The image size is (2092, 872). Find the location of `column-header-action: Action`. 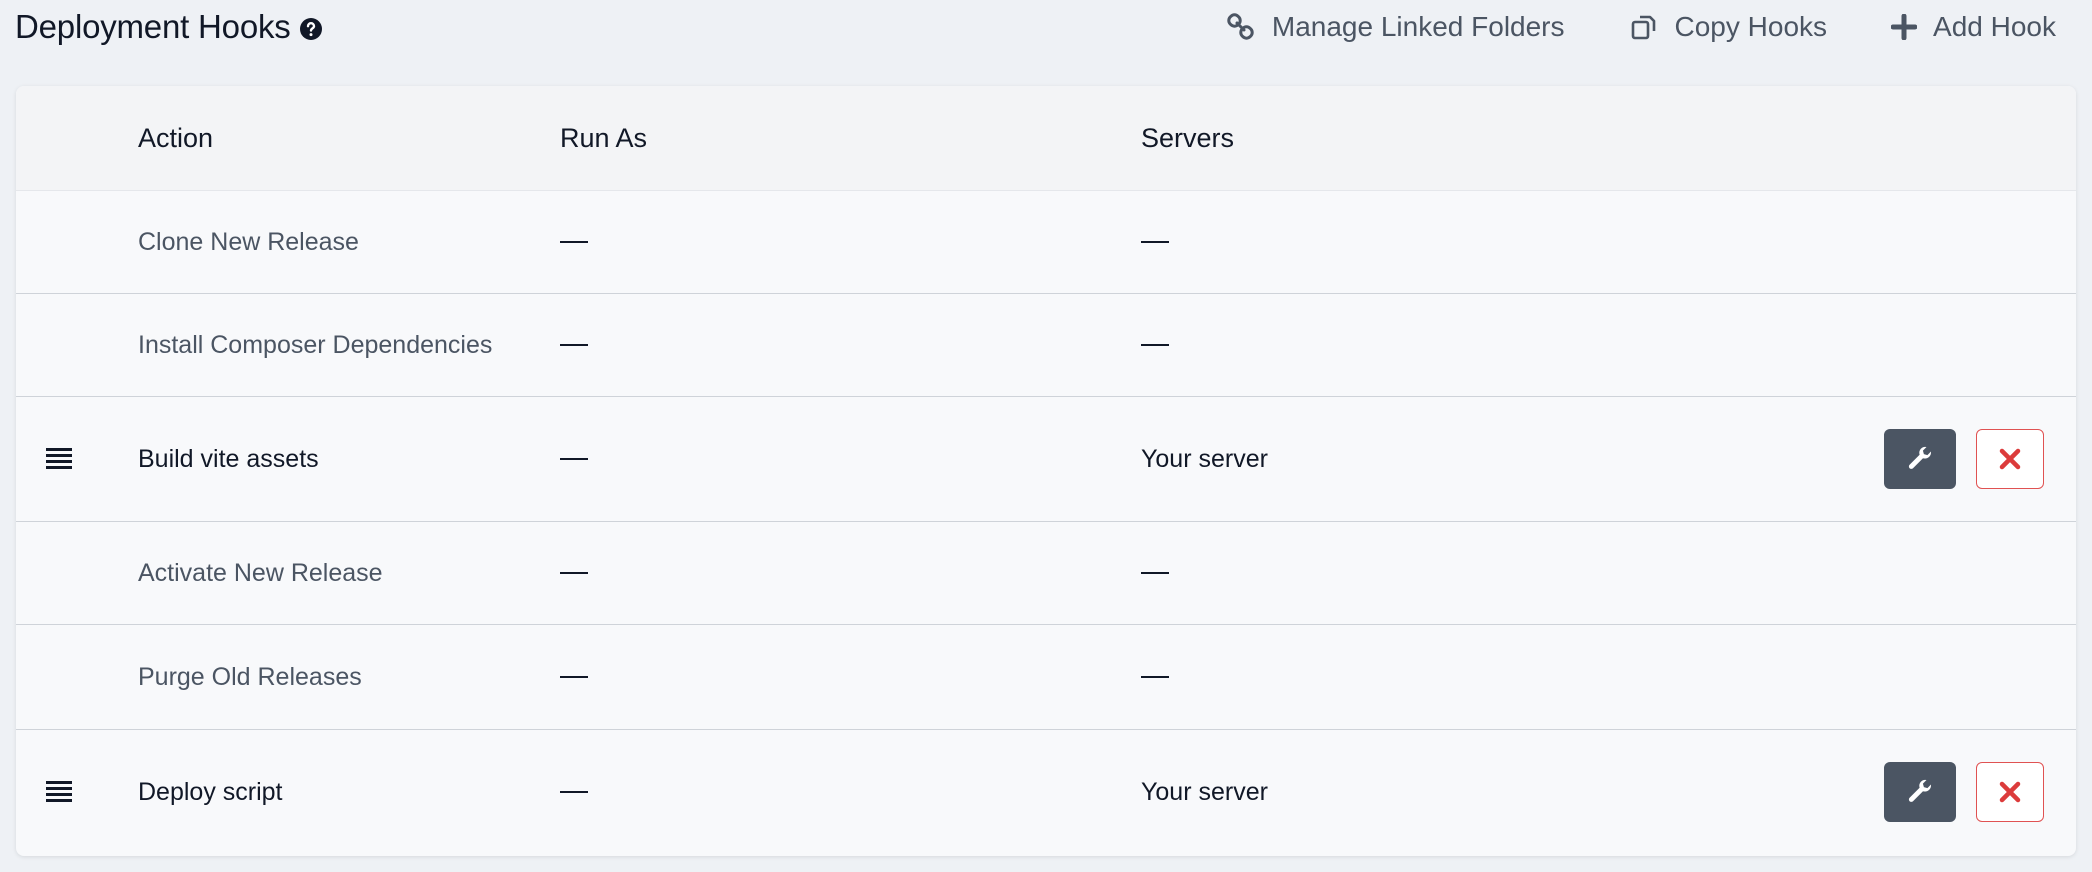

column-header-action: Action is located at coordinates (176, 138).